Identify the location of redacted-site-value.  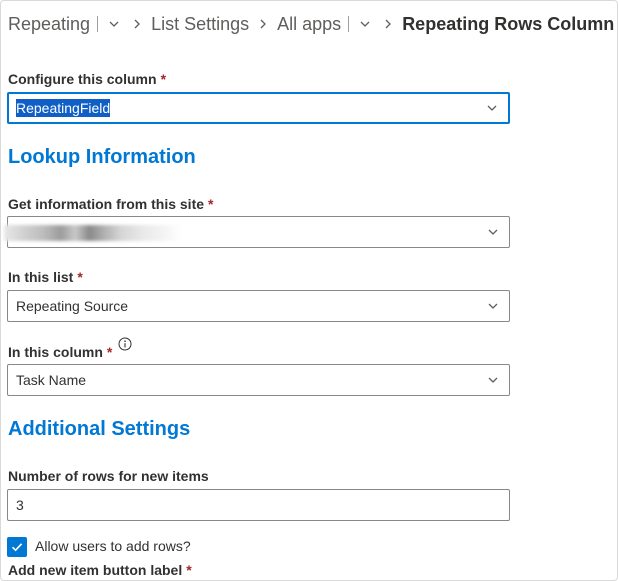
(93, 233).